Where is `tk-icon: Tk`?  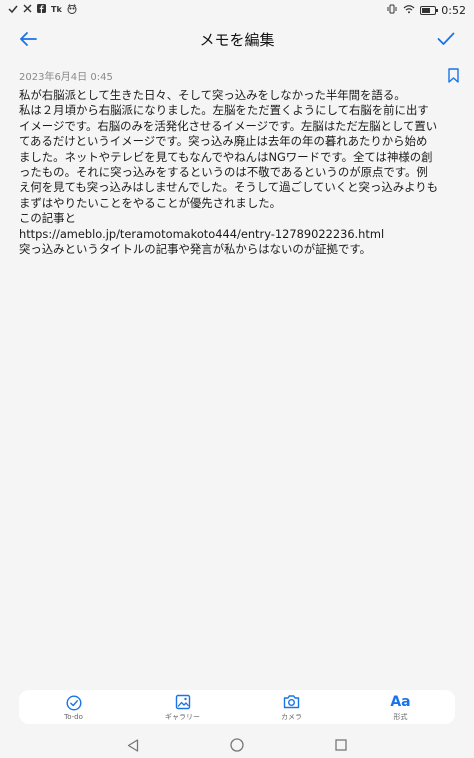
tk-icon: Tk is located at coordinates (56, 9).